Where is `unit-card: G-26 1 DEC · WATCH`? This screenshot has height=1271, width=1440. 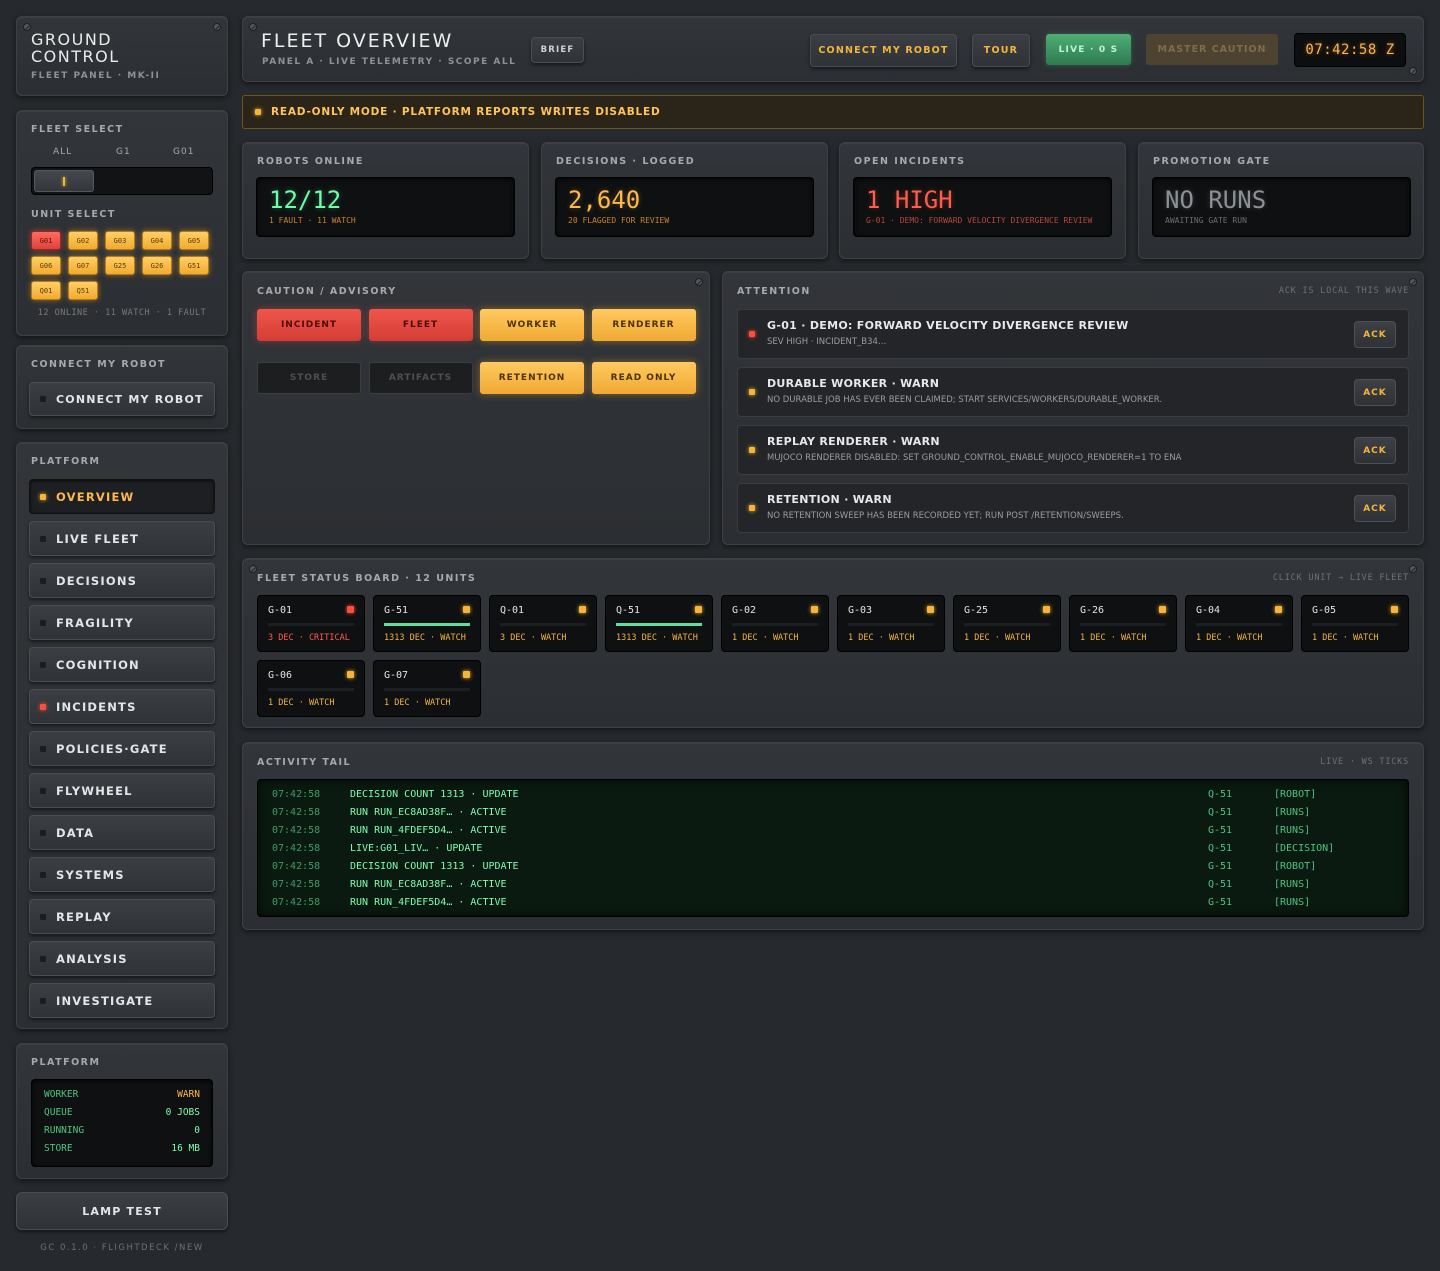
unit-card: G-26 1 DEC · WATCH is located at coordinates (1123, 623).